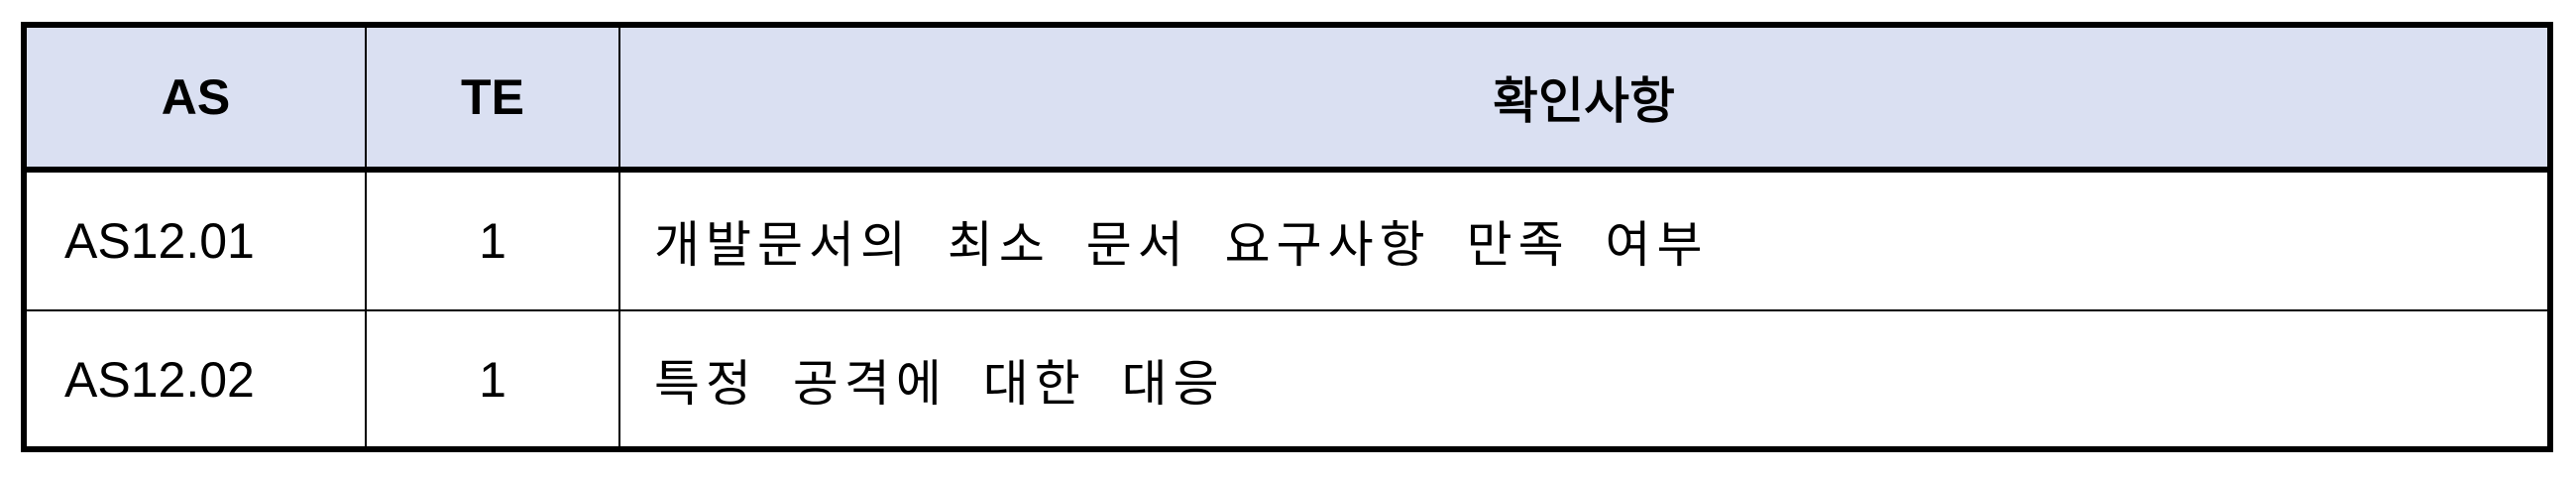 This screenshot has width=2576, height=480. What do you see at coordinates (197, 378) in the screenshot?
I see `as-id-cell: AS12.02` at bounding box center [197, 378].